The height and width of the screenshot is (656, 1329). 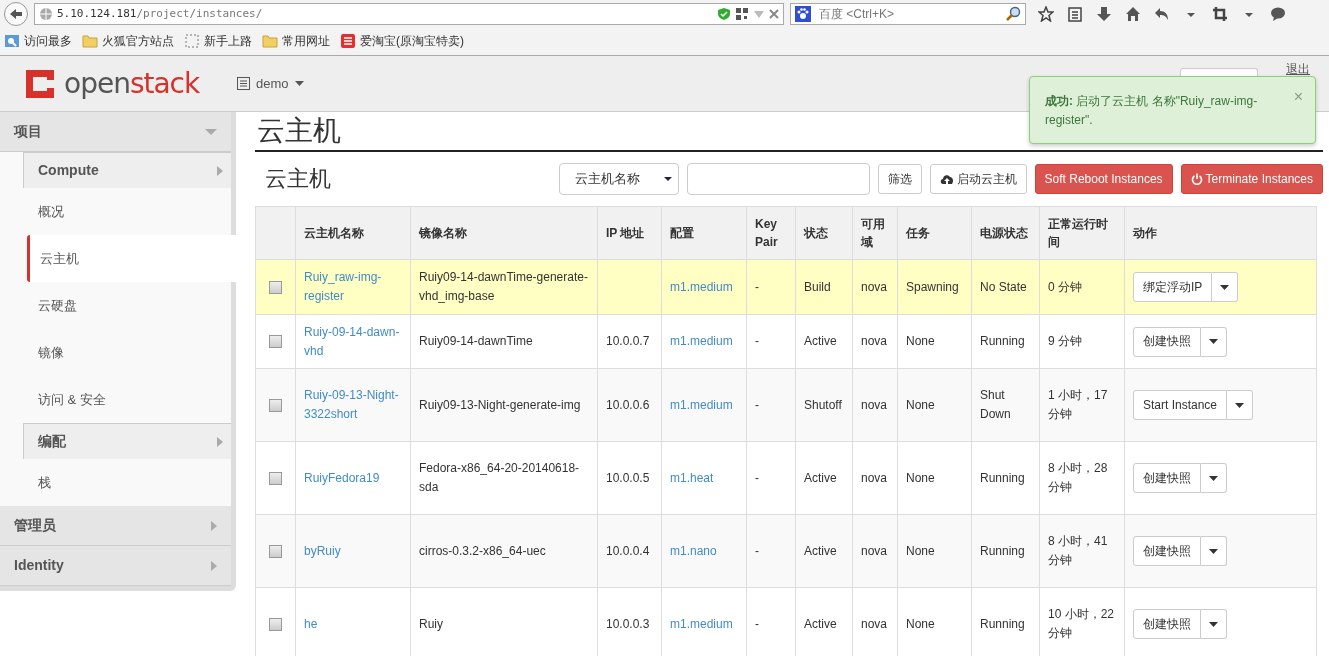 I want to click on filter-input, so click(x=778, y=179).